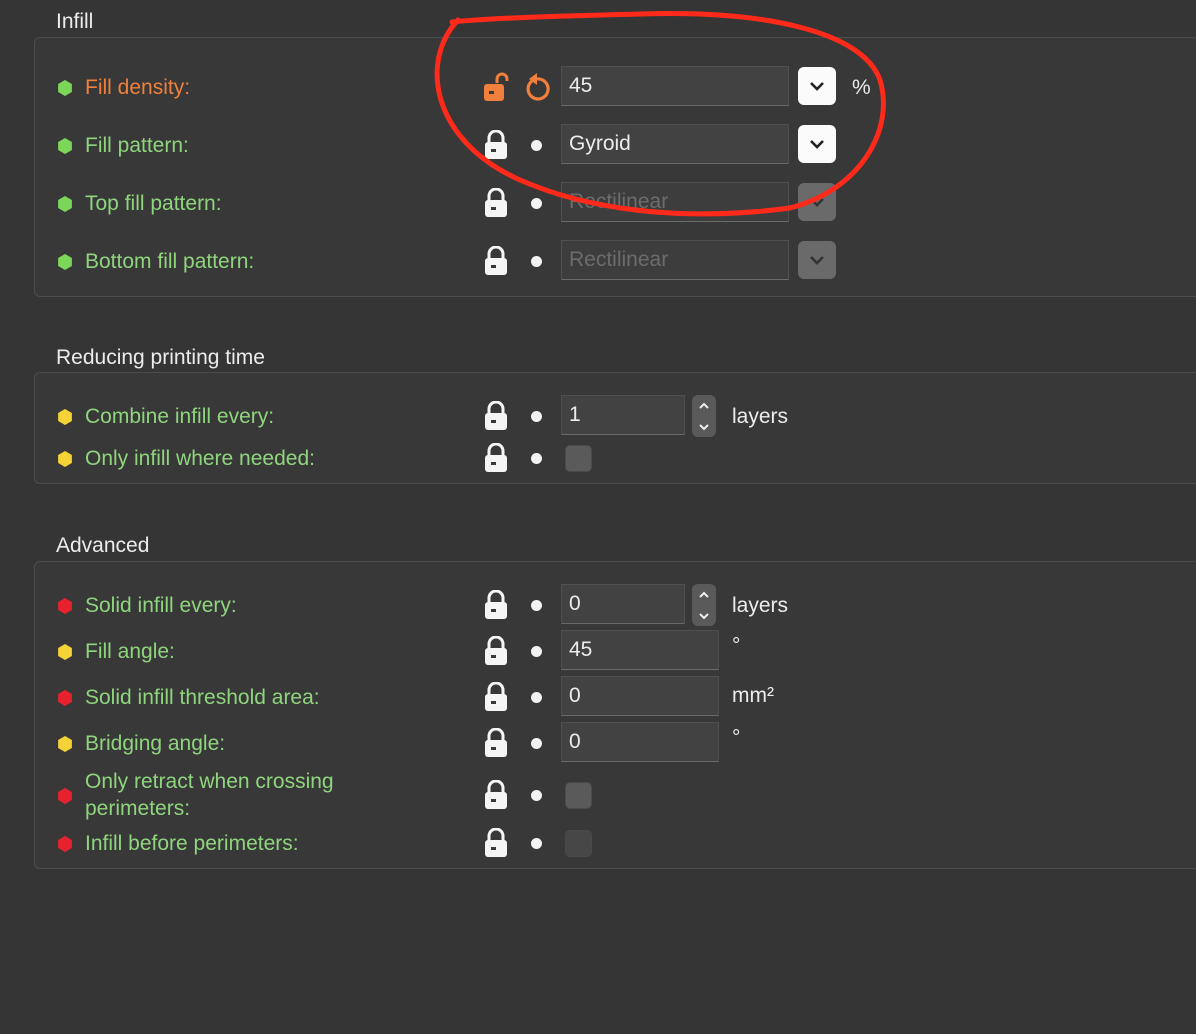 This screenshot has width=1196, height=1034. I want to click on row-only-retract: Only retract when crossing perimeters:, so click(615, 798).